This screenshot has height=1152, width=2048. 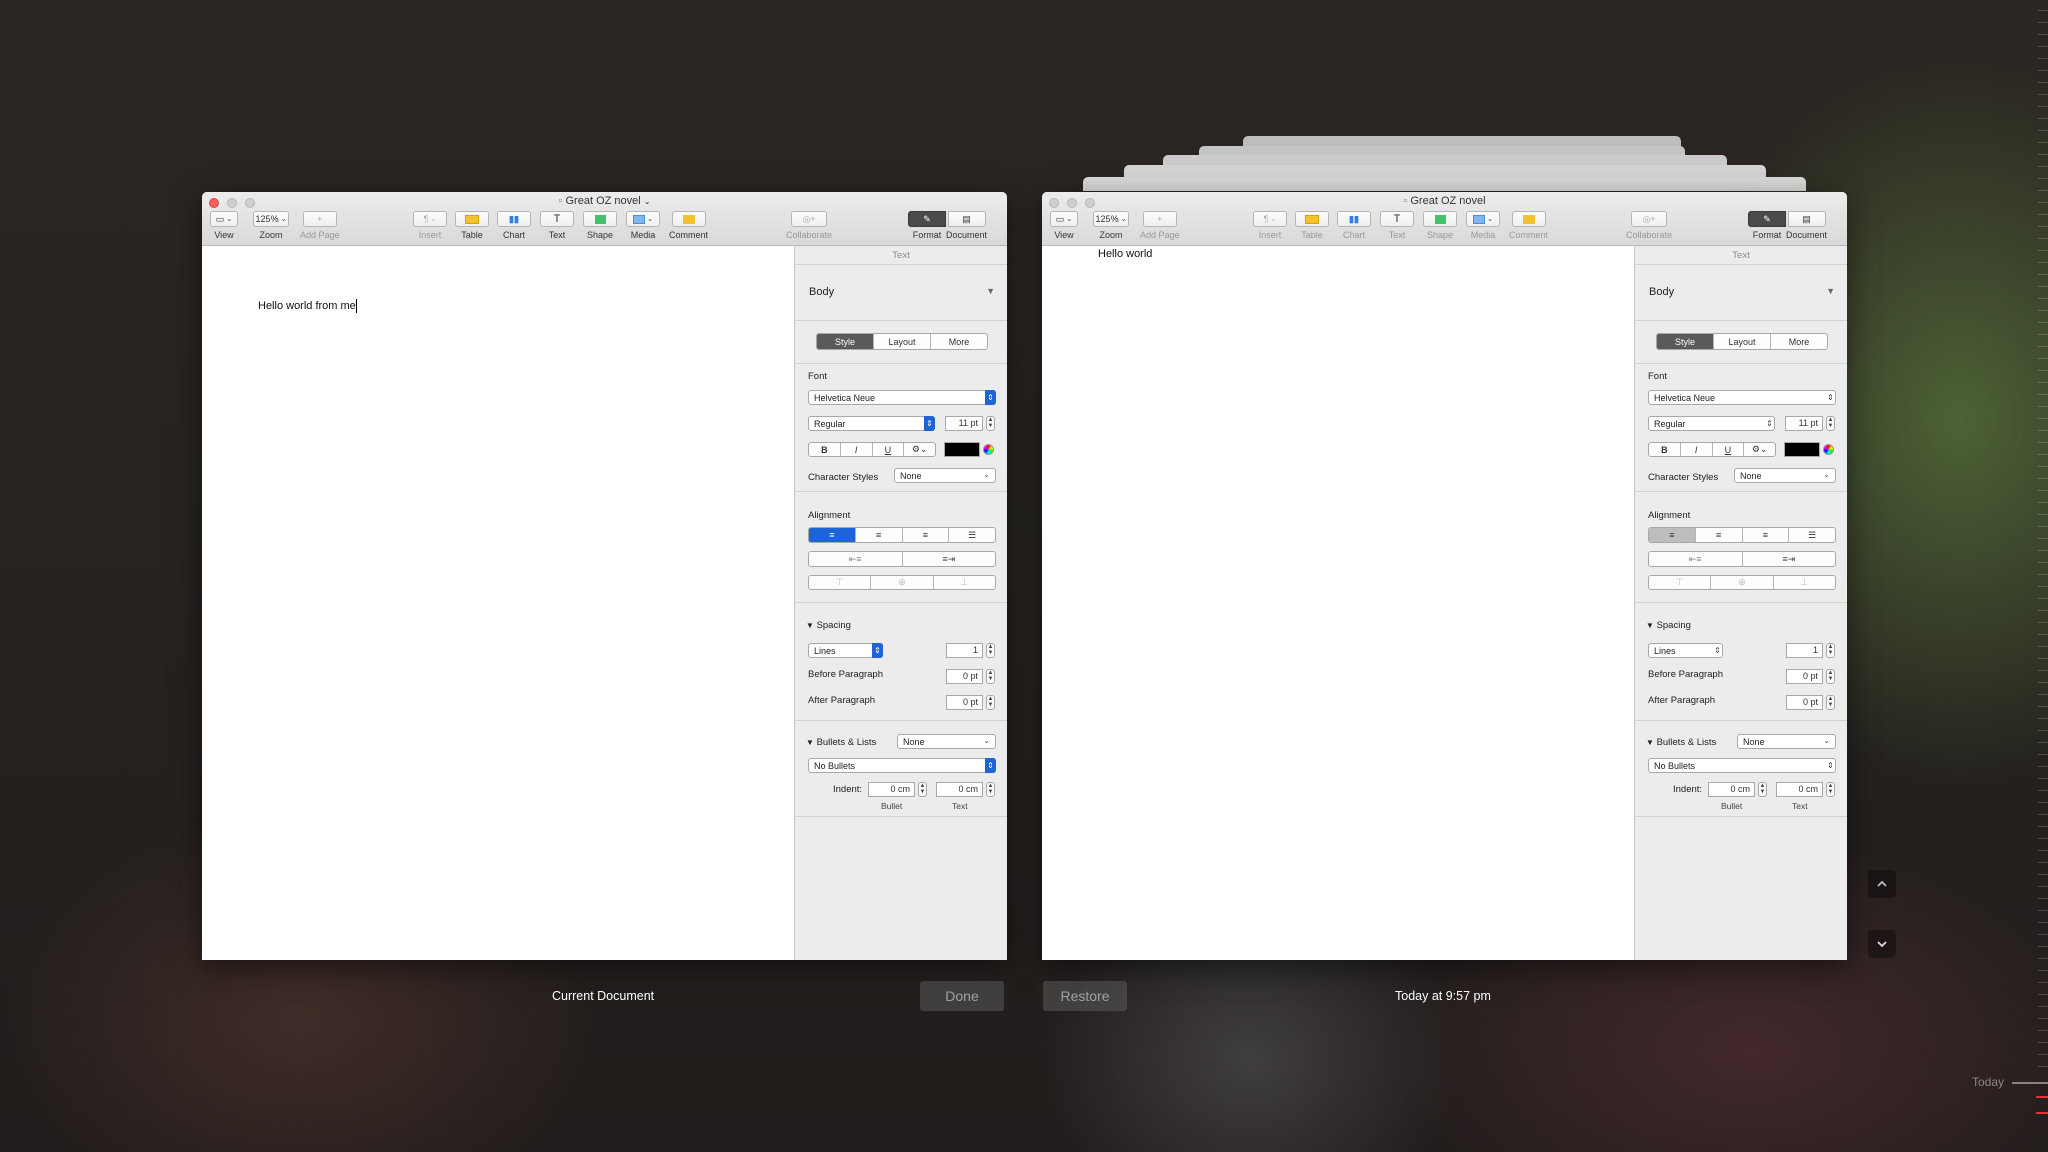 What do you see at coordinates (2030, 576) in the screenshot?
I see `version-timeline` at bounding box center [2030, 576].